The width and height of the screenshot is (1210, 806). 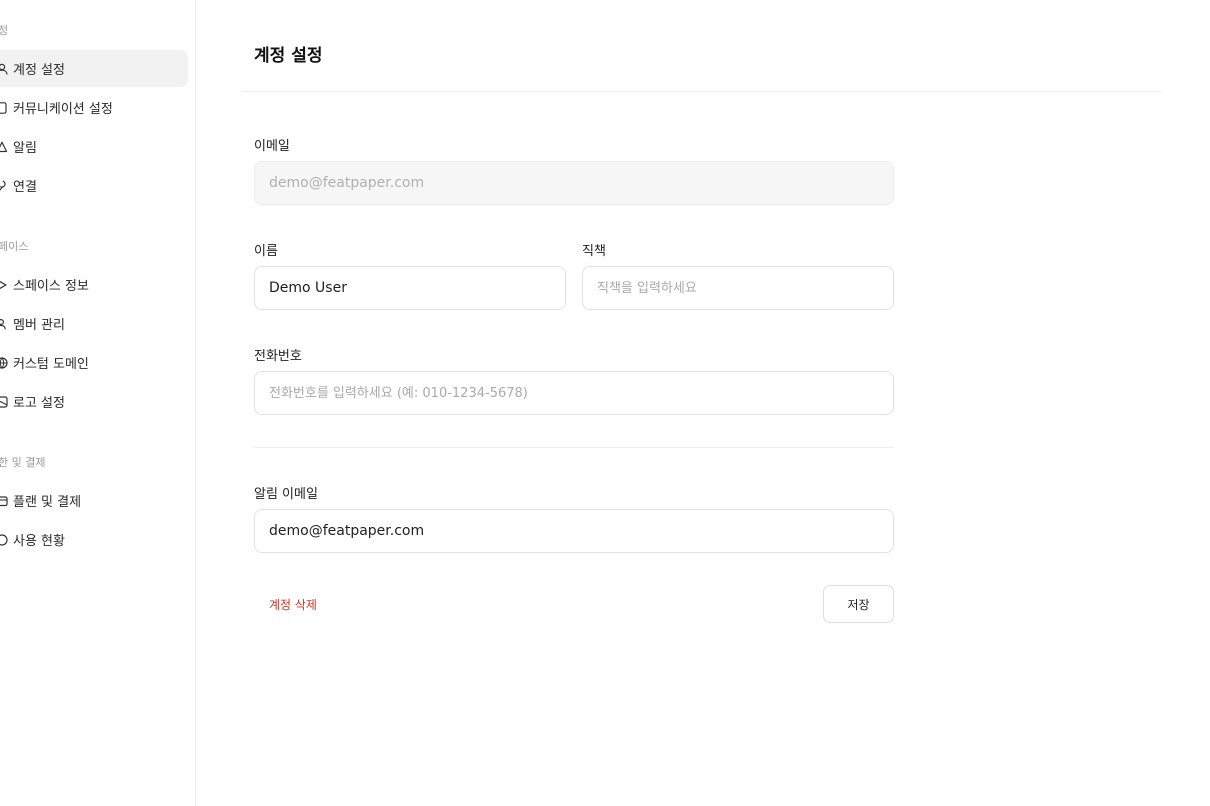 What do you see at coordinates (23, 462) in the screenshot?
I see `sidebar-section-billing: 한 및 결제` at bounding box center [23, 462].